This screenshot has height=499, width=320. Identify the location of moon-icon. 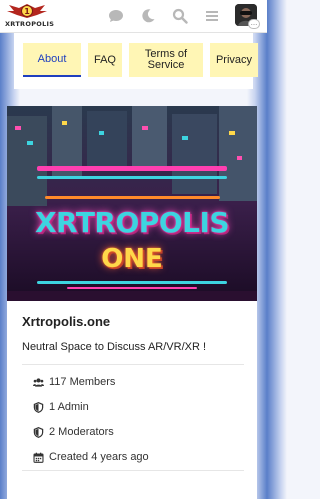
(148, 16).